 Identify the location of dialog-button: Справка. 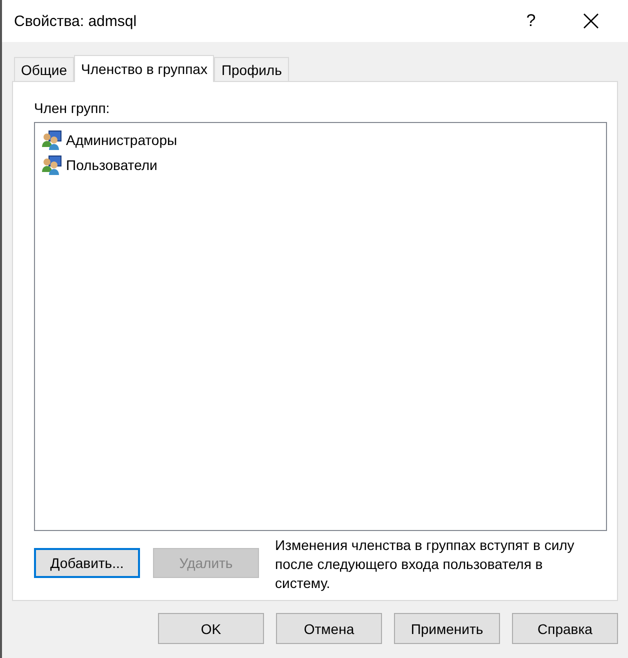
(565, 628).